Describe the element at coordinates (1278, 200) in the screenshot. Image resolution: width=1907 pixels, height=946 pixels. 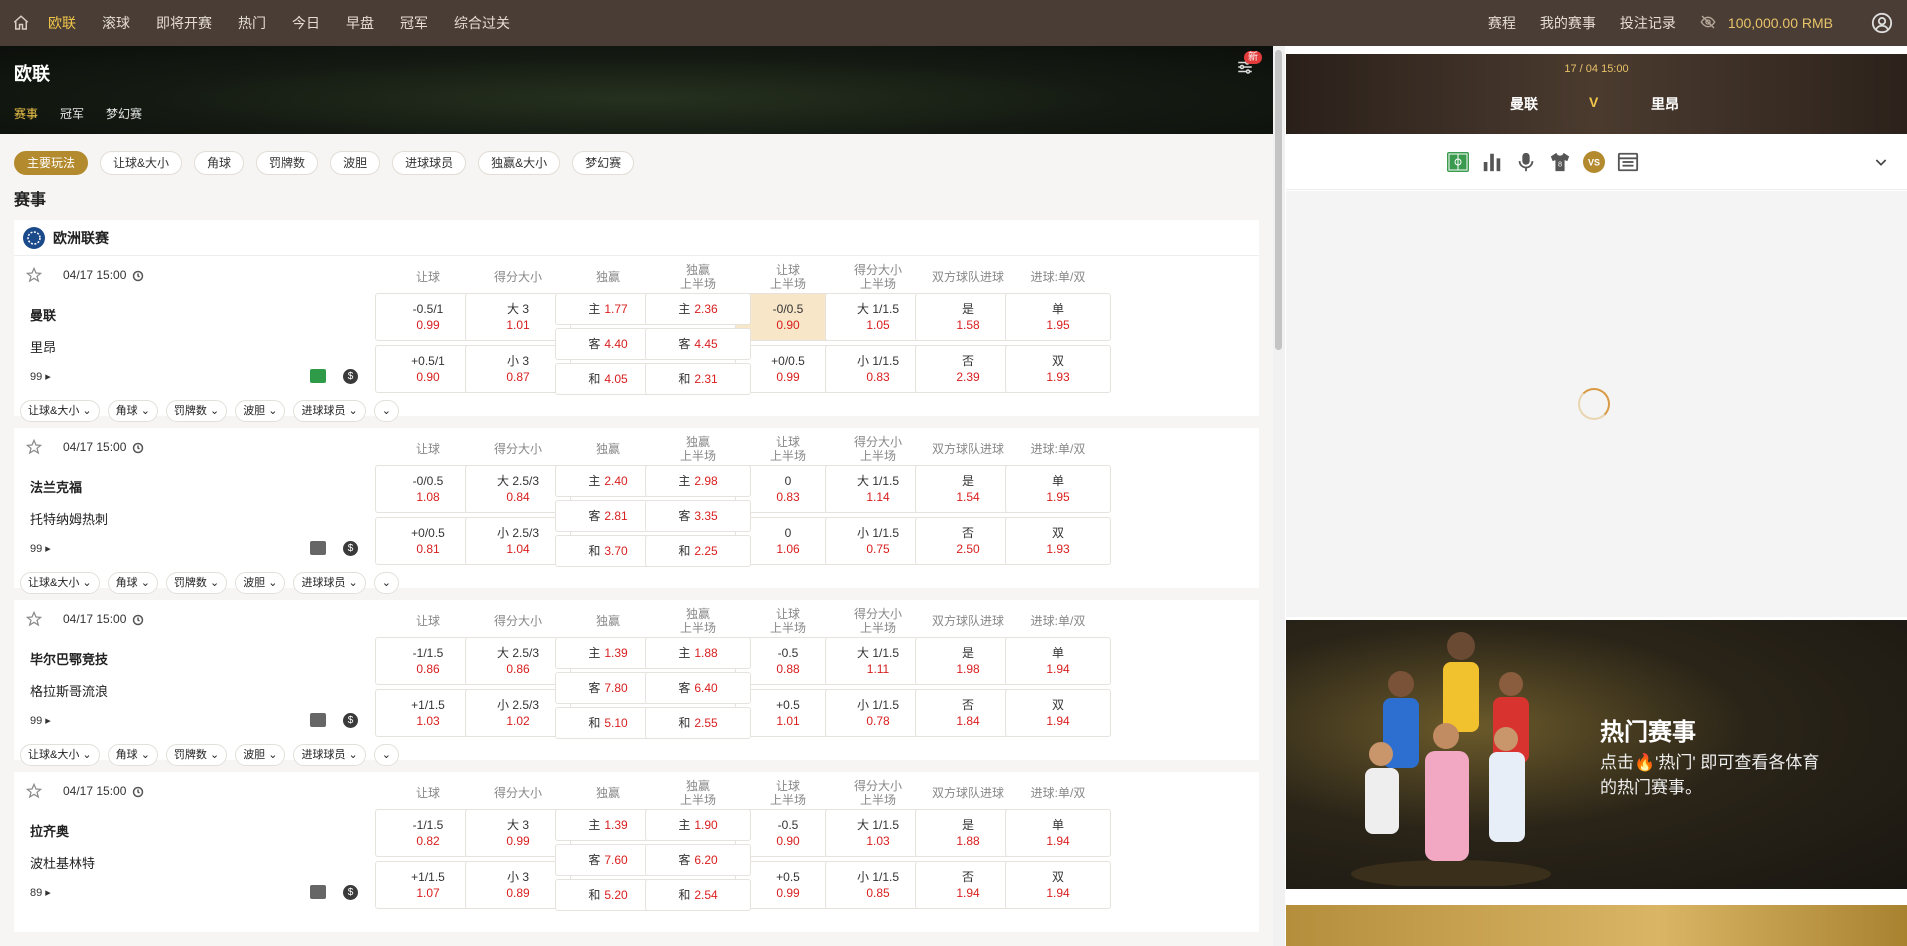
I see `scrollbar-thumb` at that location.